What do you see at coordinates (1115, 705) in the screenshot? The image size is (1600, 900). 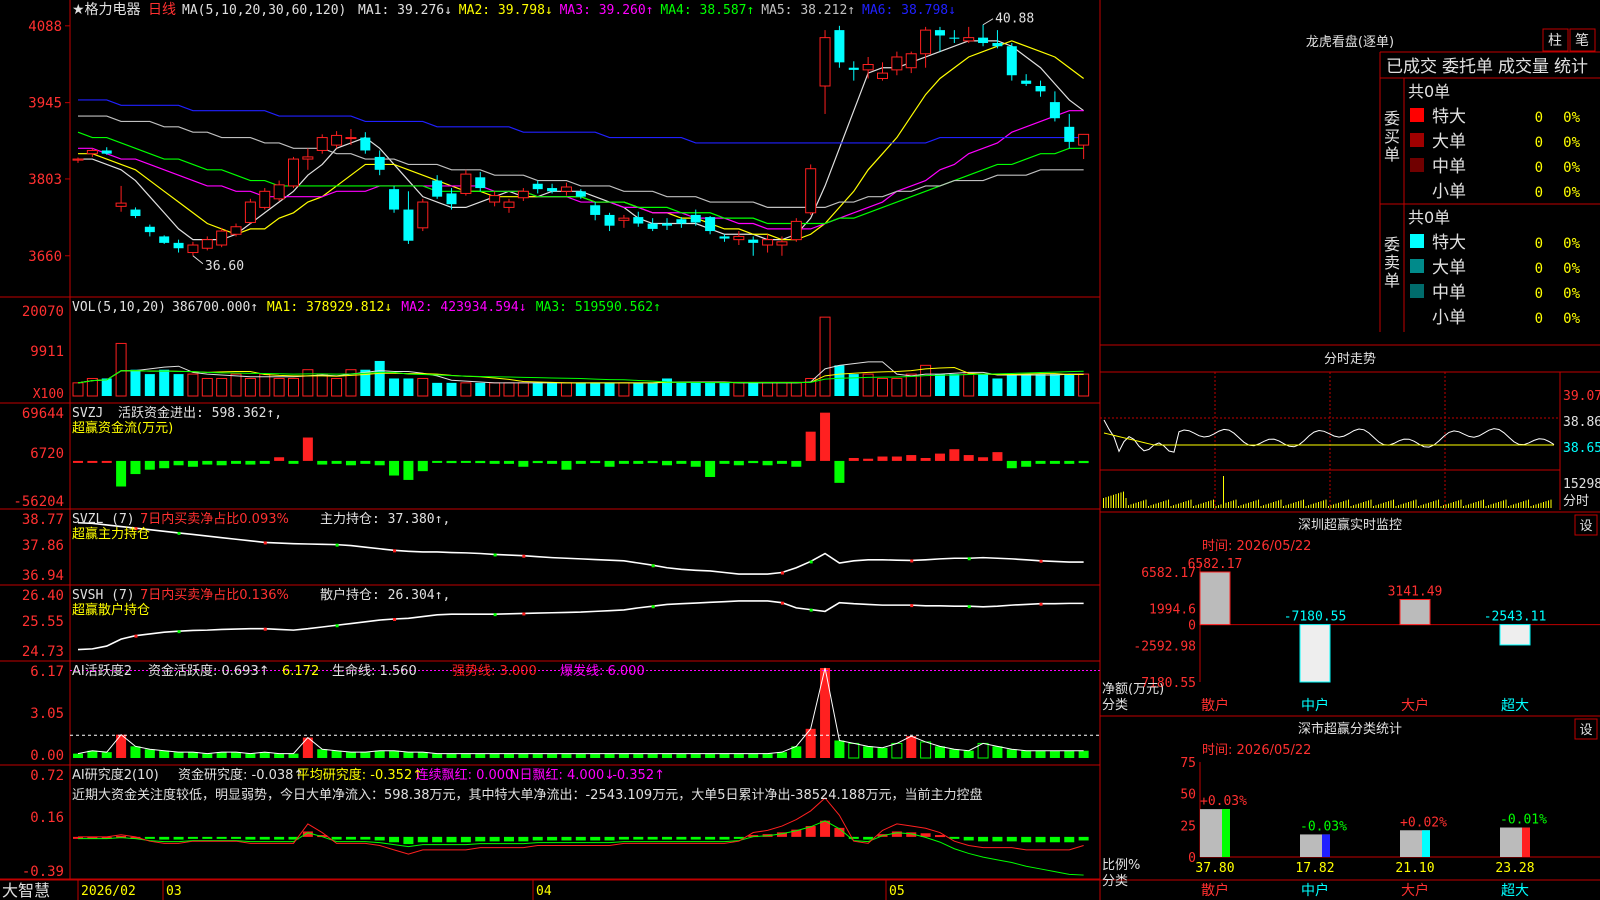 I see `monitor-category-heading: 分类` at bounding box center [1115, 705].